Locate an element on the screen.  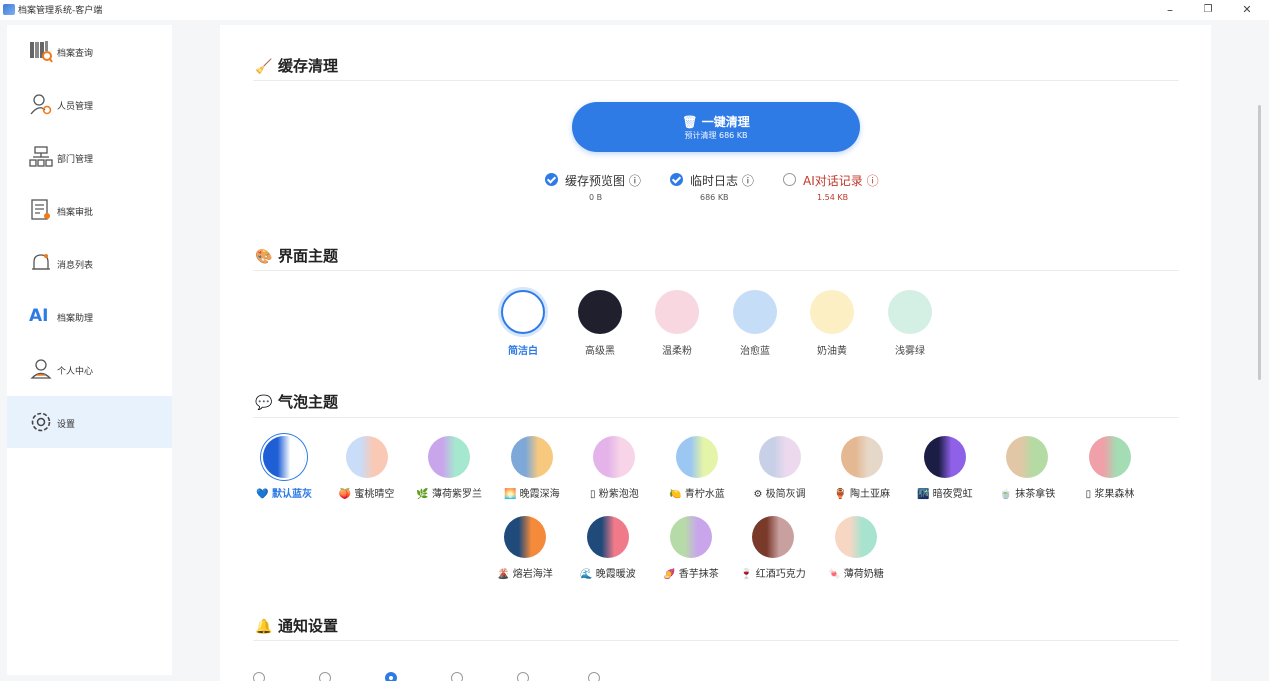
bubble-label: 🍵 抹茶拿铁 is located at coordinates (1027, 494).